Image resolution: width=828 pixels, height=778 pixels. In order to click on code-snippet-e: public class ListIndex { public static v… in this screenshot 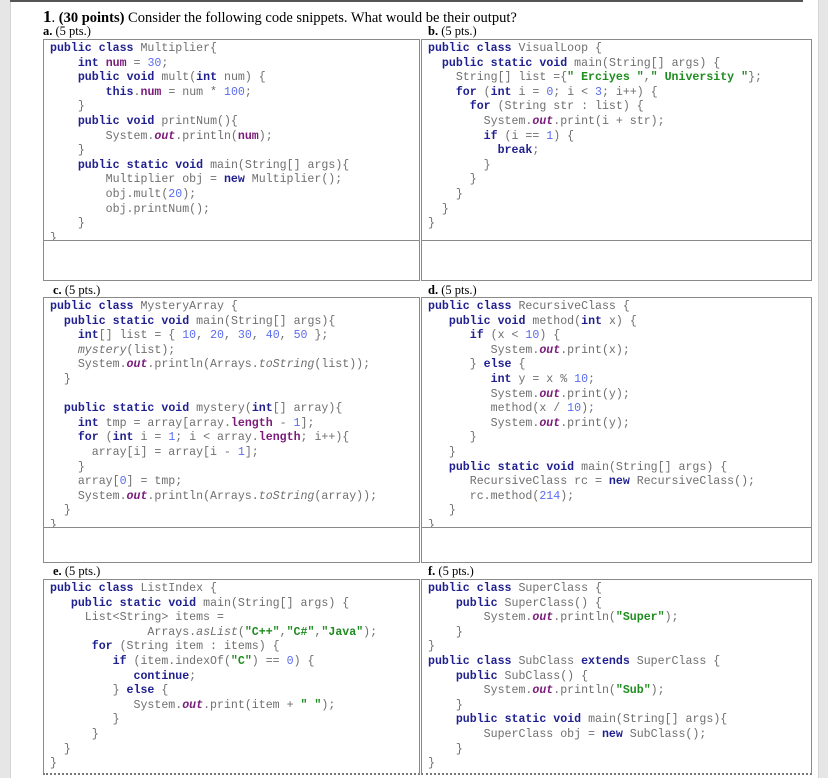, I will do `click(214, 676)`.